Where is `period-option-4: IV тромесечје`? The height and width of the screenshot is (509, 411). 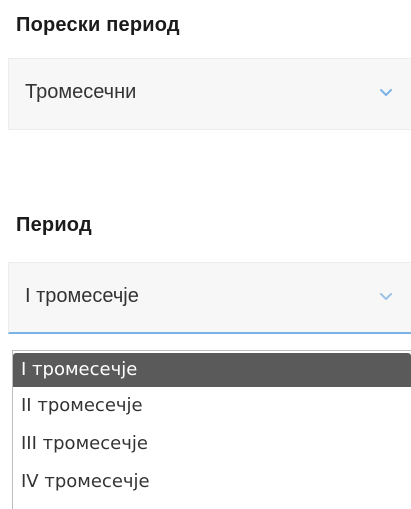
period-option-4: IV тромесечје is located at coordinates (212, 482).